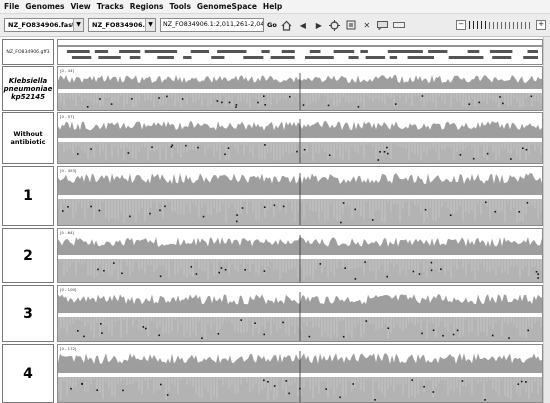  I want to click on track-data-4: [0 - 64], so click(300, 255).